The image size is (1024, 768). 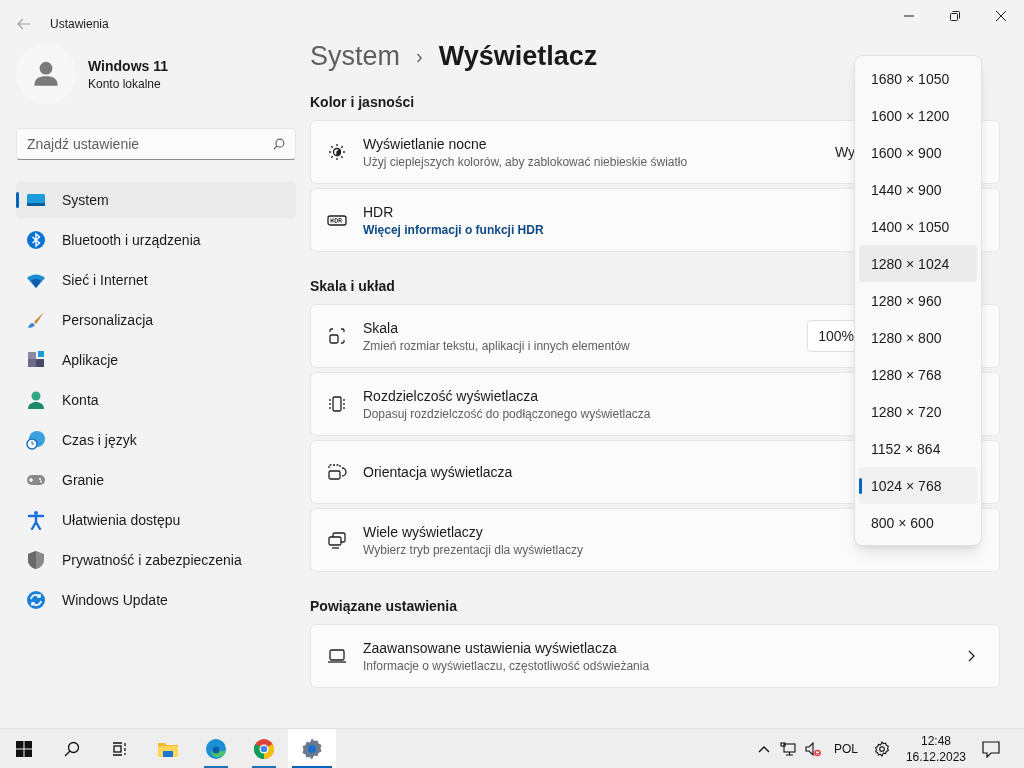 What do you see at coordinates (935, 740) in the screenshot?
I see `clock-time: 12:48` at bounding box center [935, 740].